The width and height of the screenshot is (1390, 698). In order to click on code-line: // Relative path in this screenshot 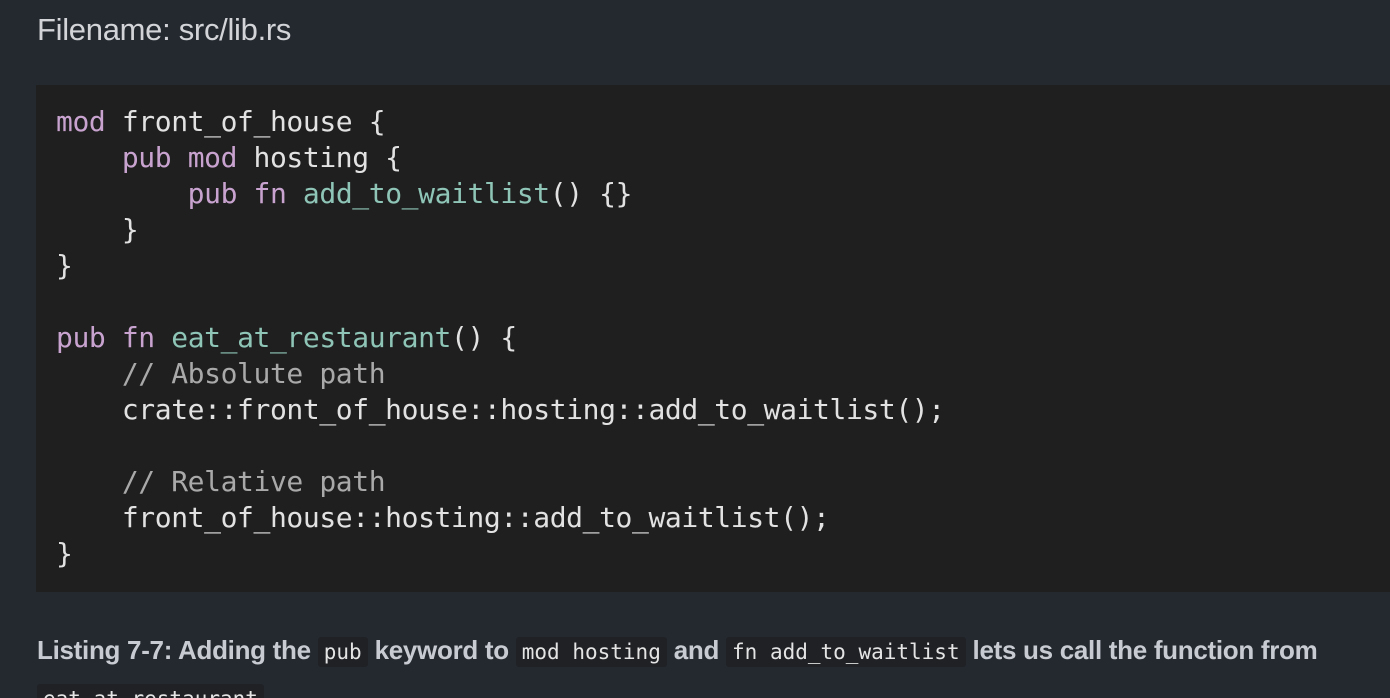, I will do `click(500, 482)`.